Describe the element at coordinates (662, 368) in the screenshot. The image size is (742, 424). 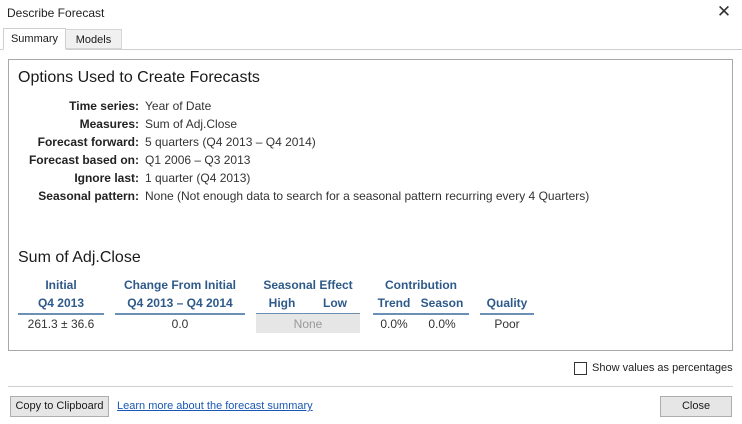
I see `show-percentages-label: Show values as percentages` at that location.